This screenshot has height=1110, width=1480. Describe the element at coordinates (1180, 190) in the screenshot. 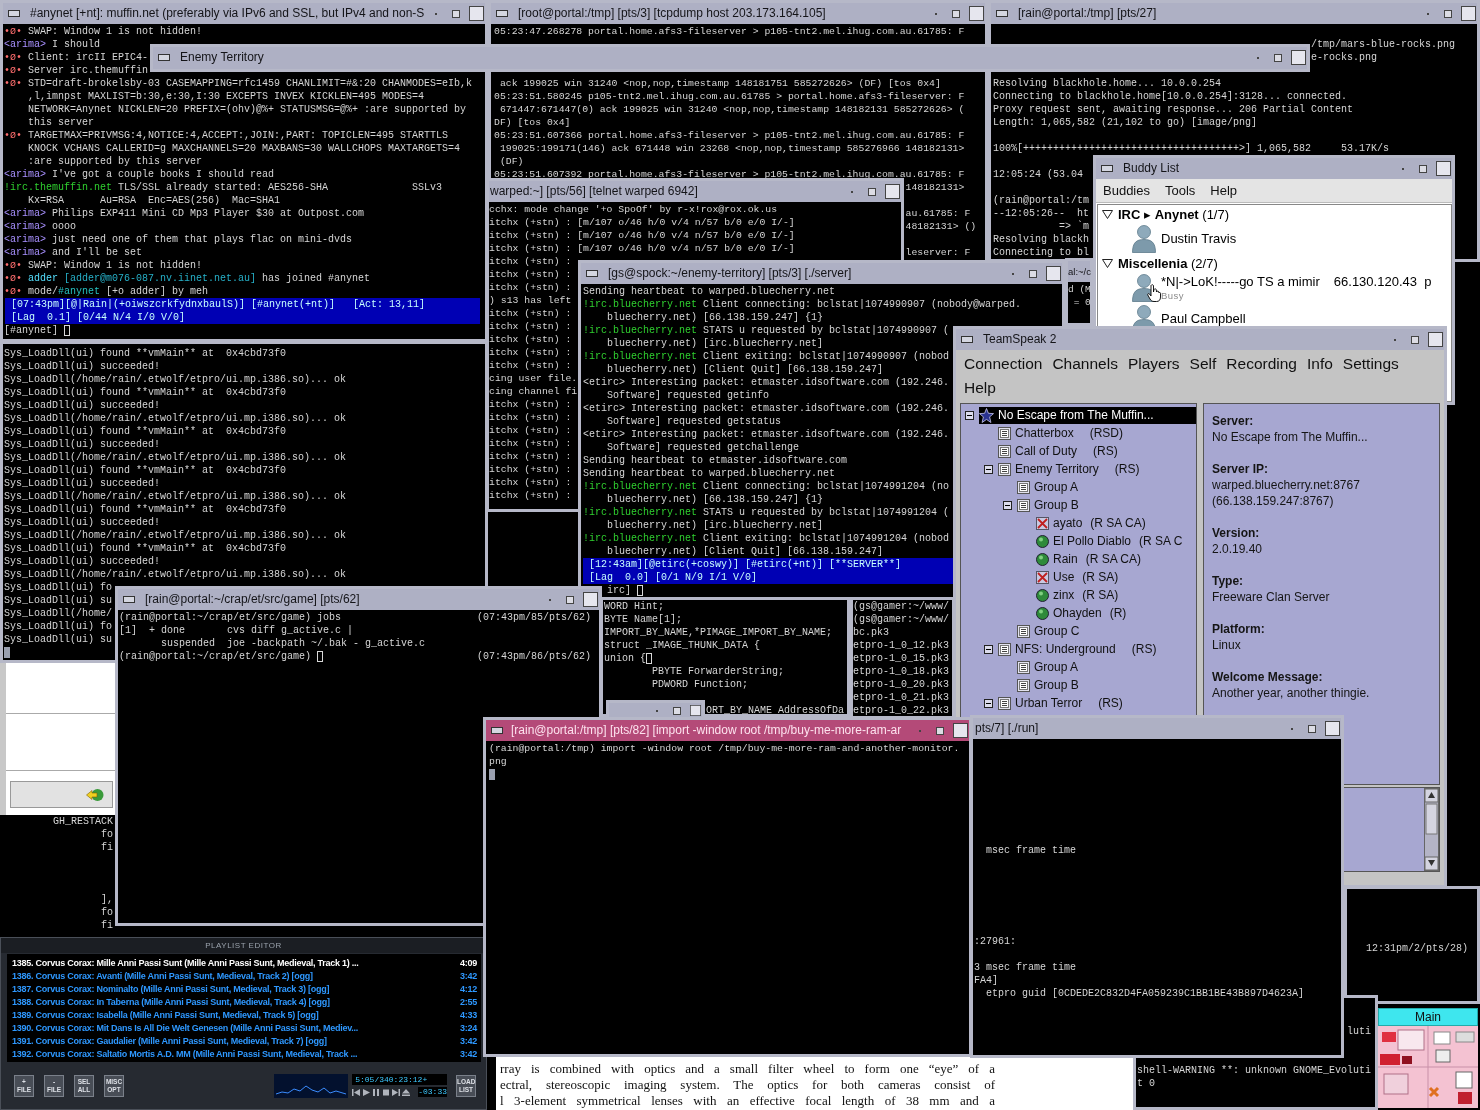

I see `menu-item: Tools` at that location.